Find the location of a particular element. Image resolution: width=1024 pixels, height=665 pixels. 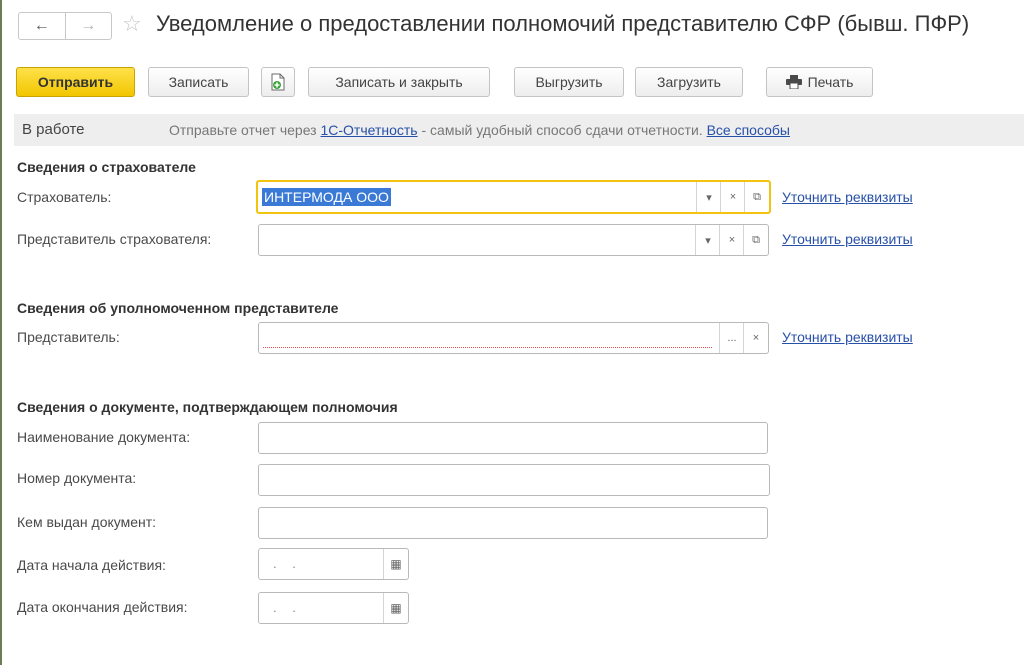

print-button-label: Печать is located at coordinates (830, 82).